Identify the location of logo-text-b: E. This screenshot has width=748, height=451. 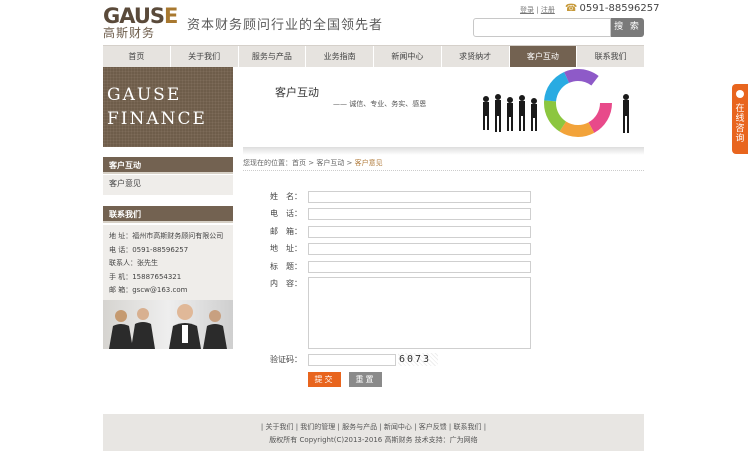
(171, 16).